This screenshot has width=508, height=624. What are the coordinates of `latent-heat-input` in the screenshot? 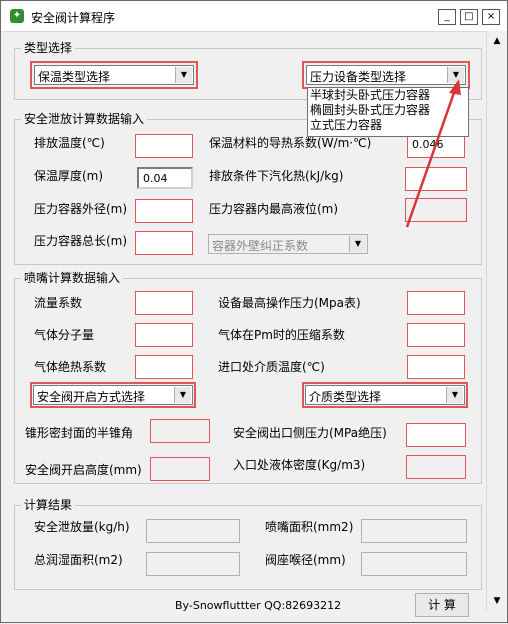 It's located at (436, 179).